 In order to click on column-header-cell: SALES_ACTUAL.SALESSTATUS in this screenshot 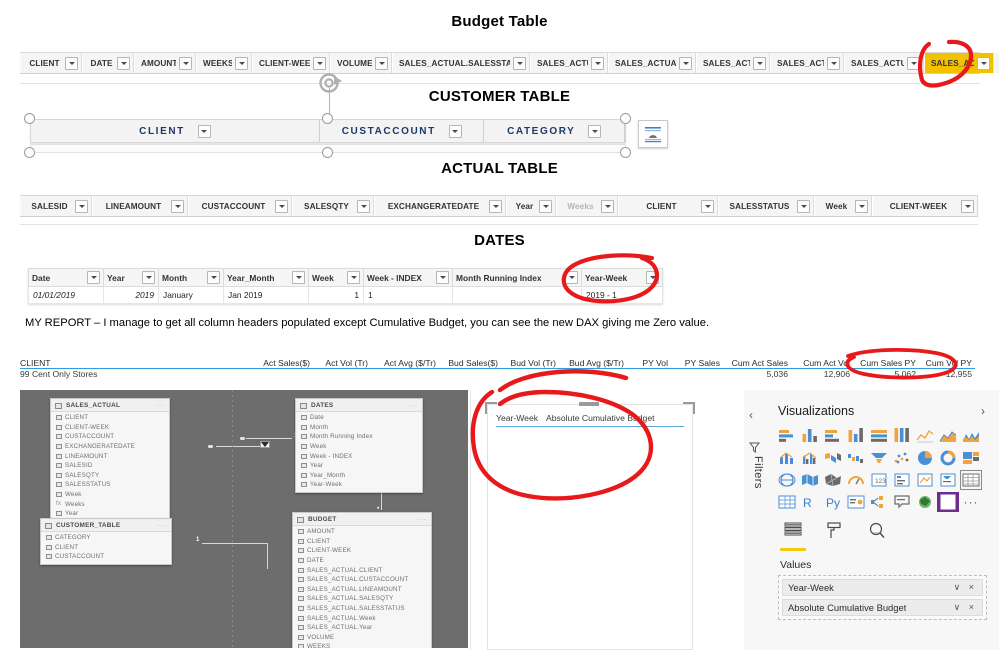, I will do `click(461, 63)`.